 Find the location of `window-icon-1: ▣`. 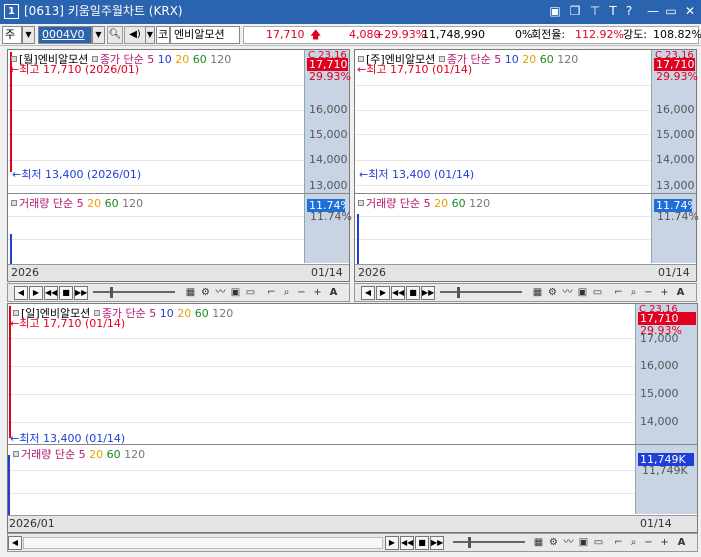

window-icon-1: ▣ is located at coordinates (555, 11).